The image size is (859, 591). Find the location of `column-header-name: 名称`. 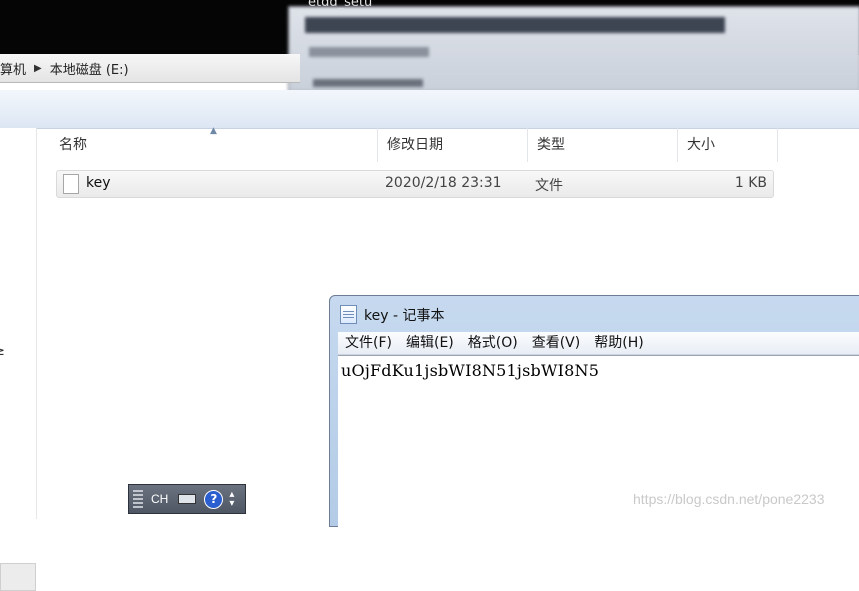

column-header-name: 名称 is located at coordinates (214, 145).